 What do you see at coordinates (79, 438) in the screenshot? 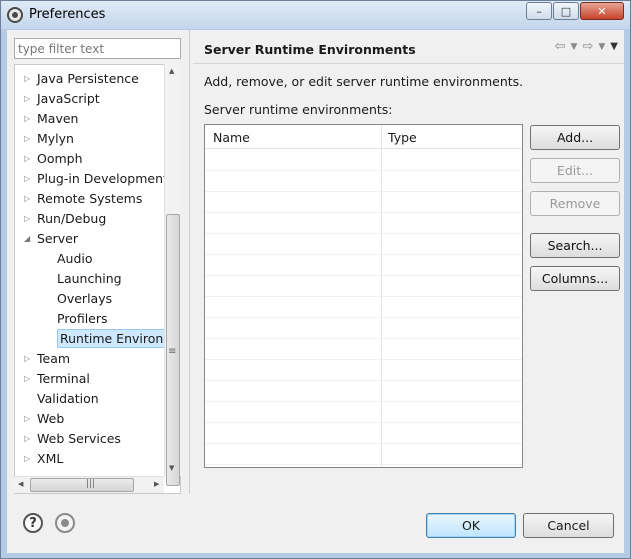
I see `tree-item-label: Web Services` at bounding box center [79, 438].